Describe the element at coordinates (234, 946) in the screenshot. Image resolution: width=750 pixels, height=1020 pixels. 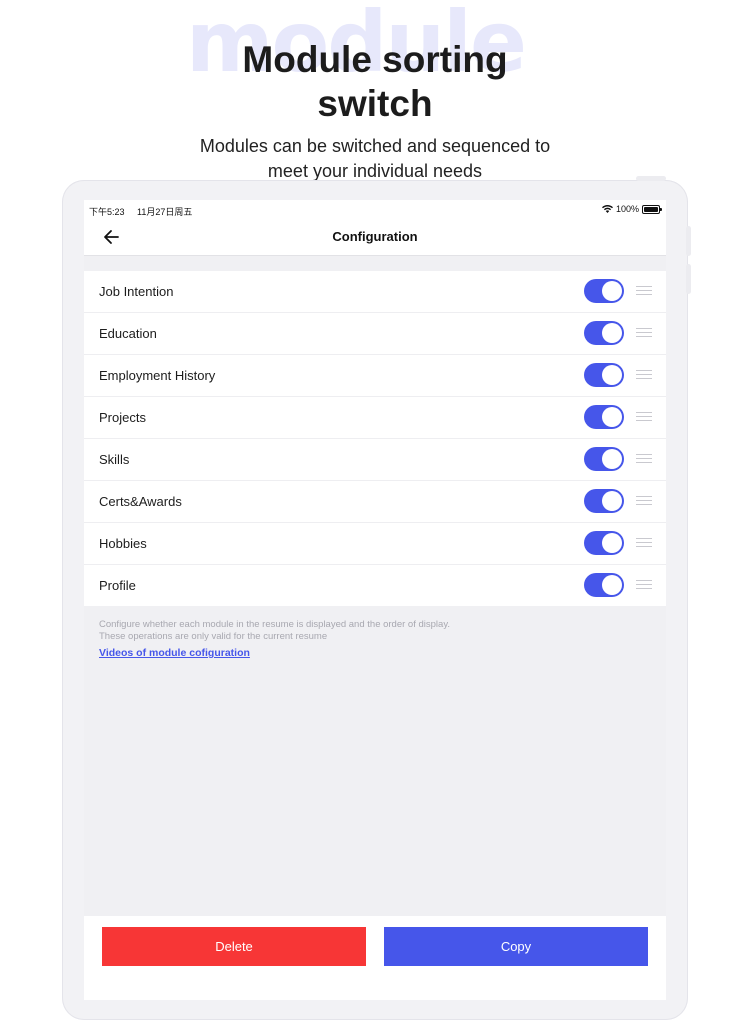
I see `delete-button: Delete` at that location.